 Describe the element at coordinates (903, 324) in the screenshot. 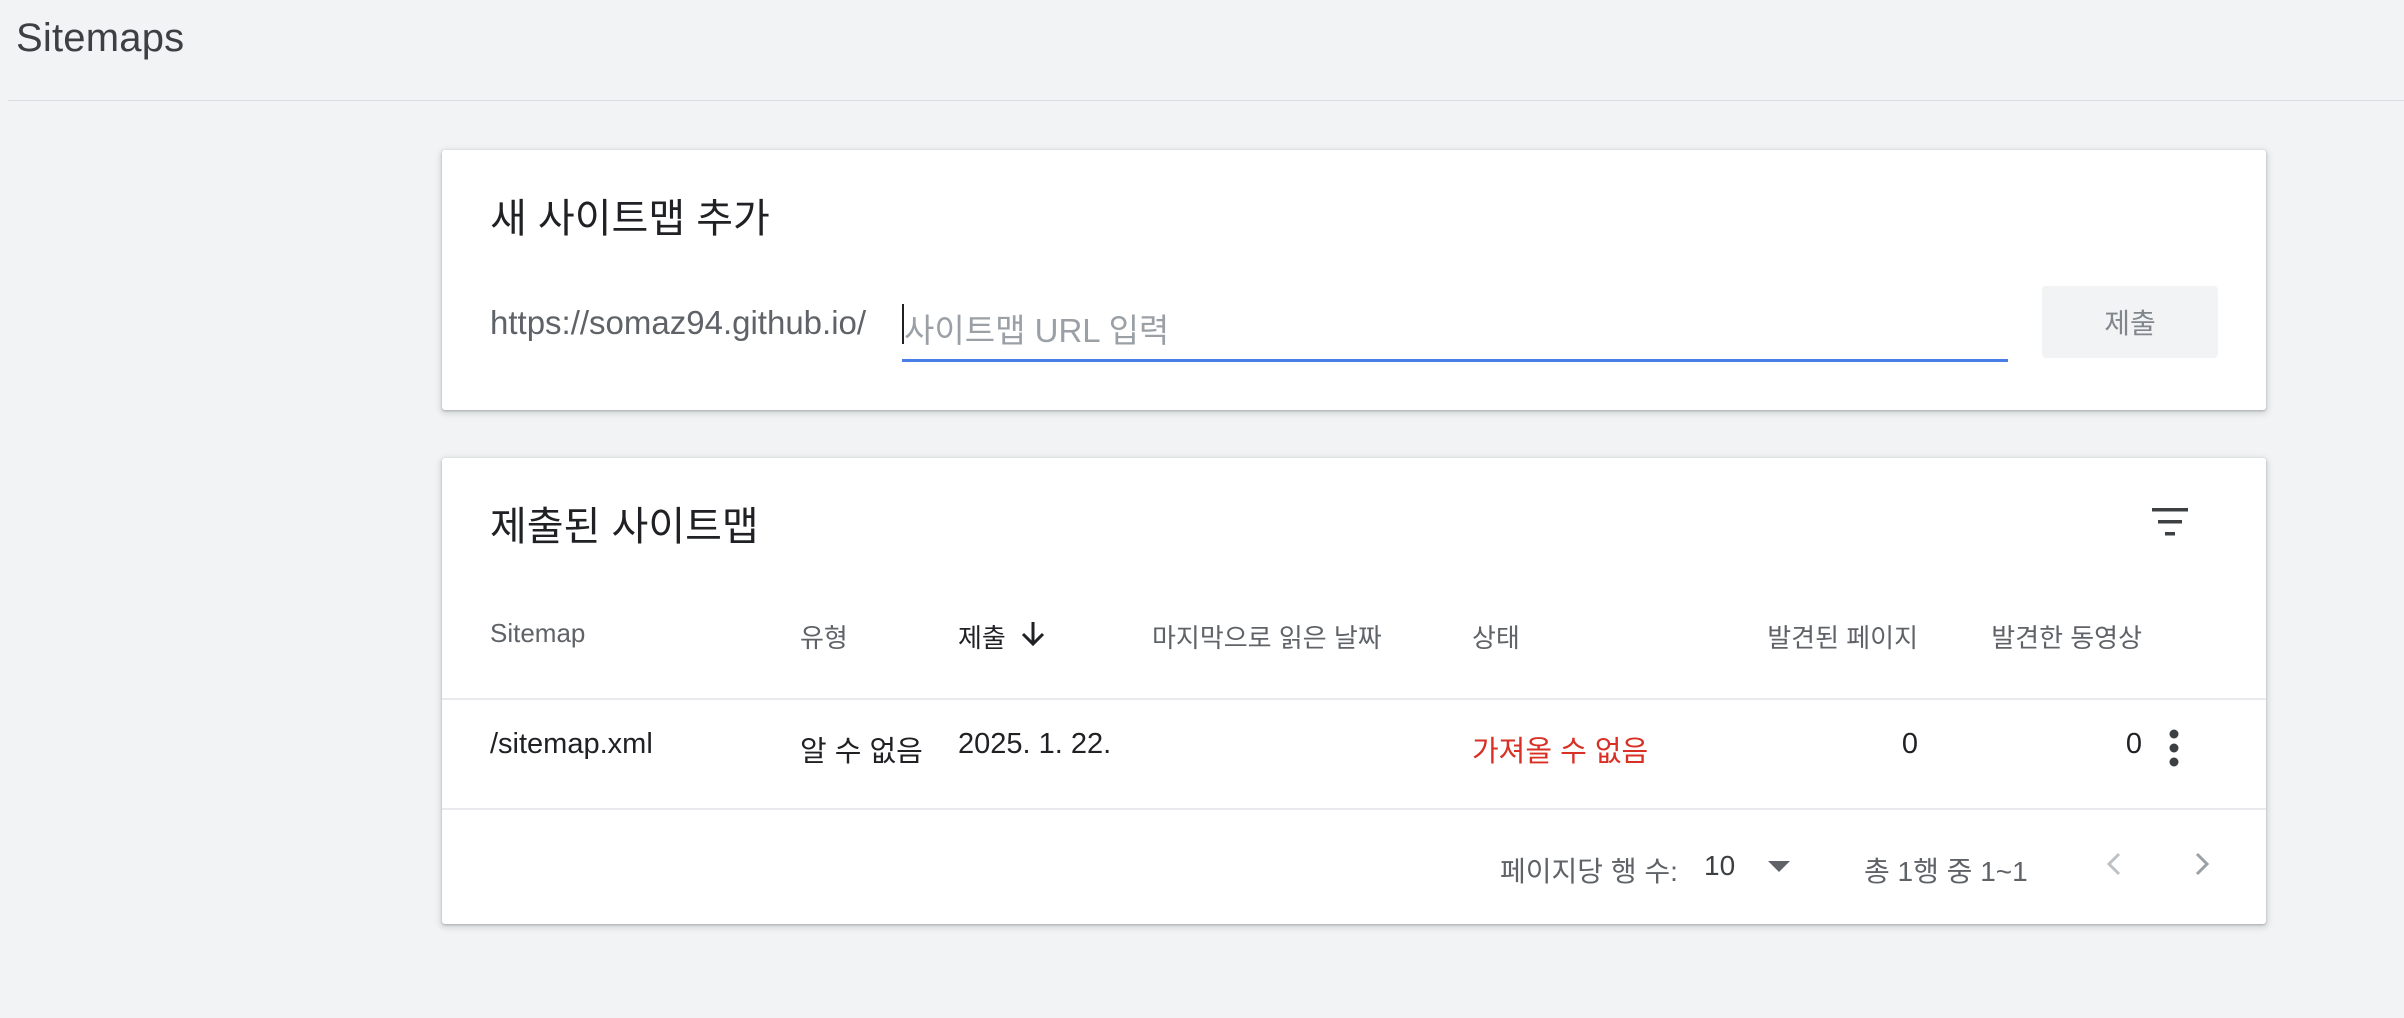

I see `text-caret` at that location.